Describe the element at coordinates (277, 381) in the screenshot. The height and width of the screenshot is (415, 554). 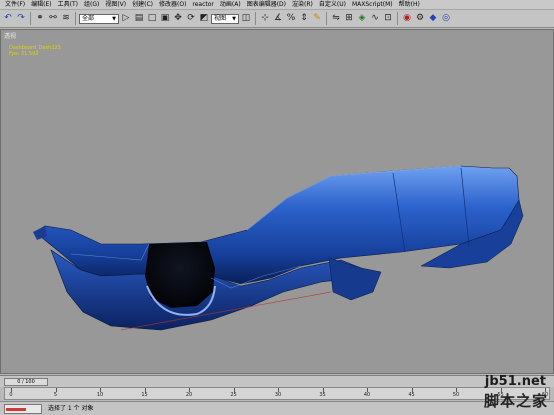
I see `time-slider-bar: 0 / 100` at that location.